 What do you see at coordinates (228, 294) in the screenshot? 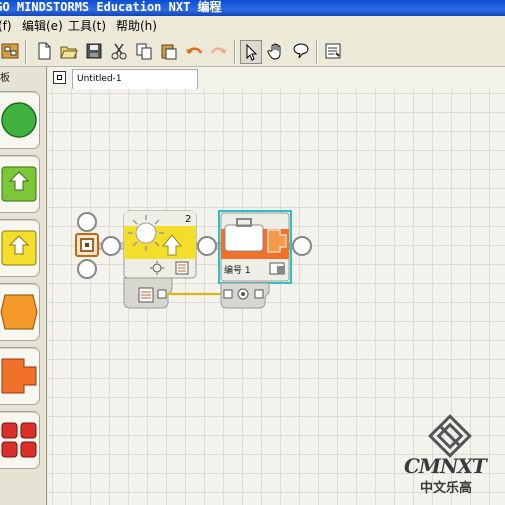
I see `input-plug` at bounding box center [228, 294].